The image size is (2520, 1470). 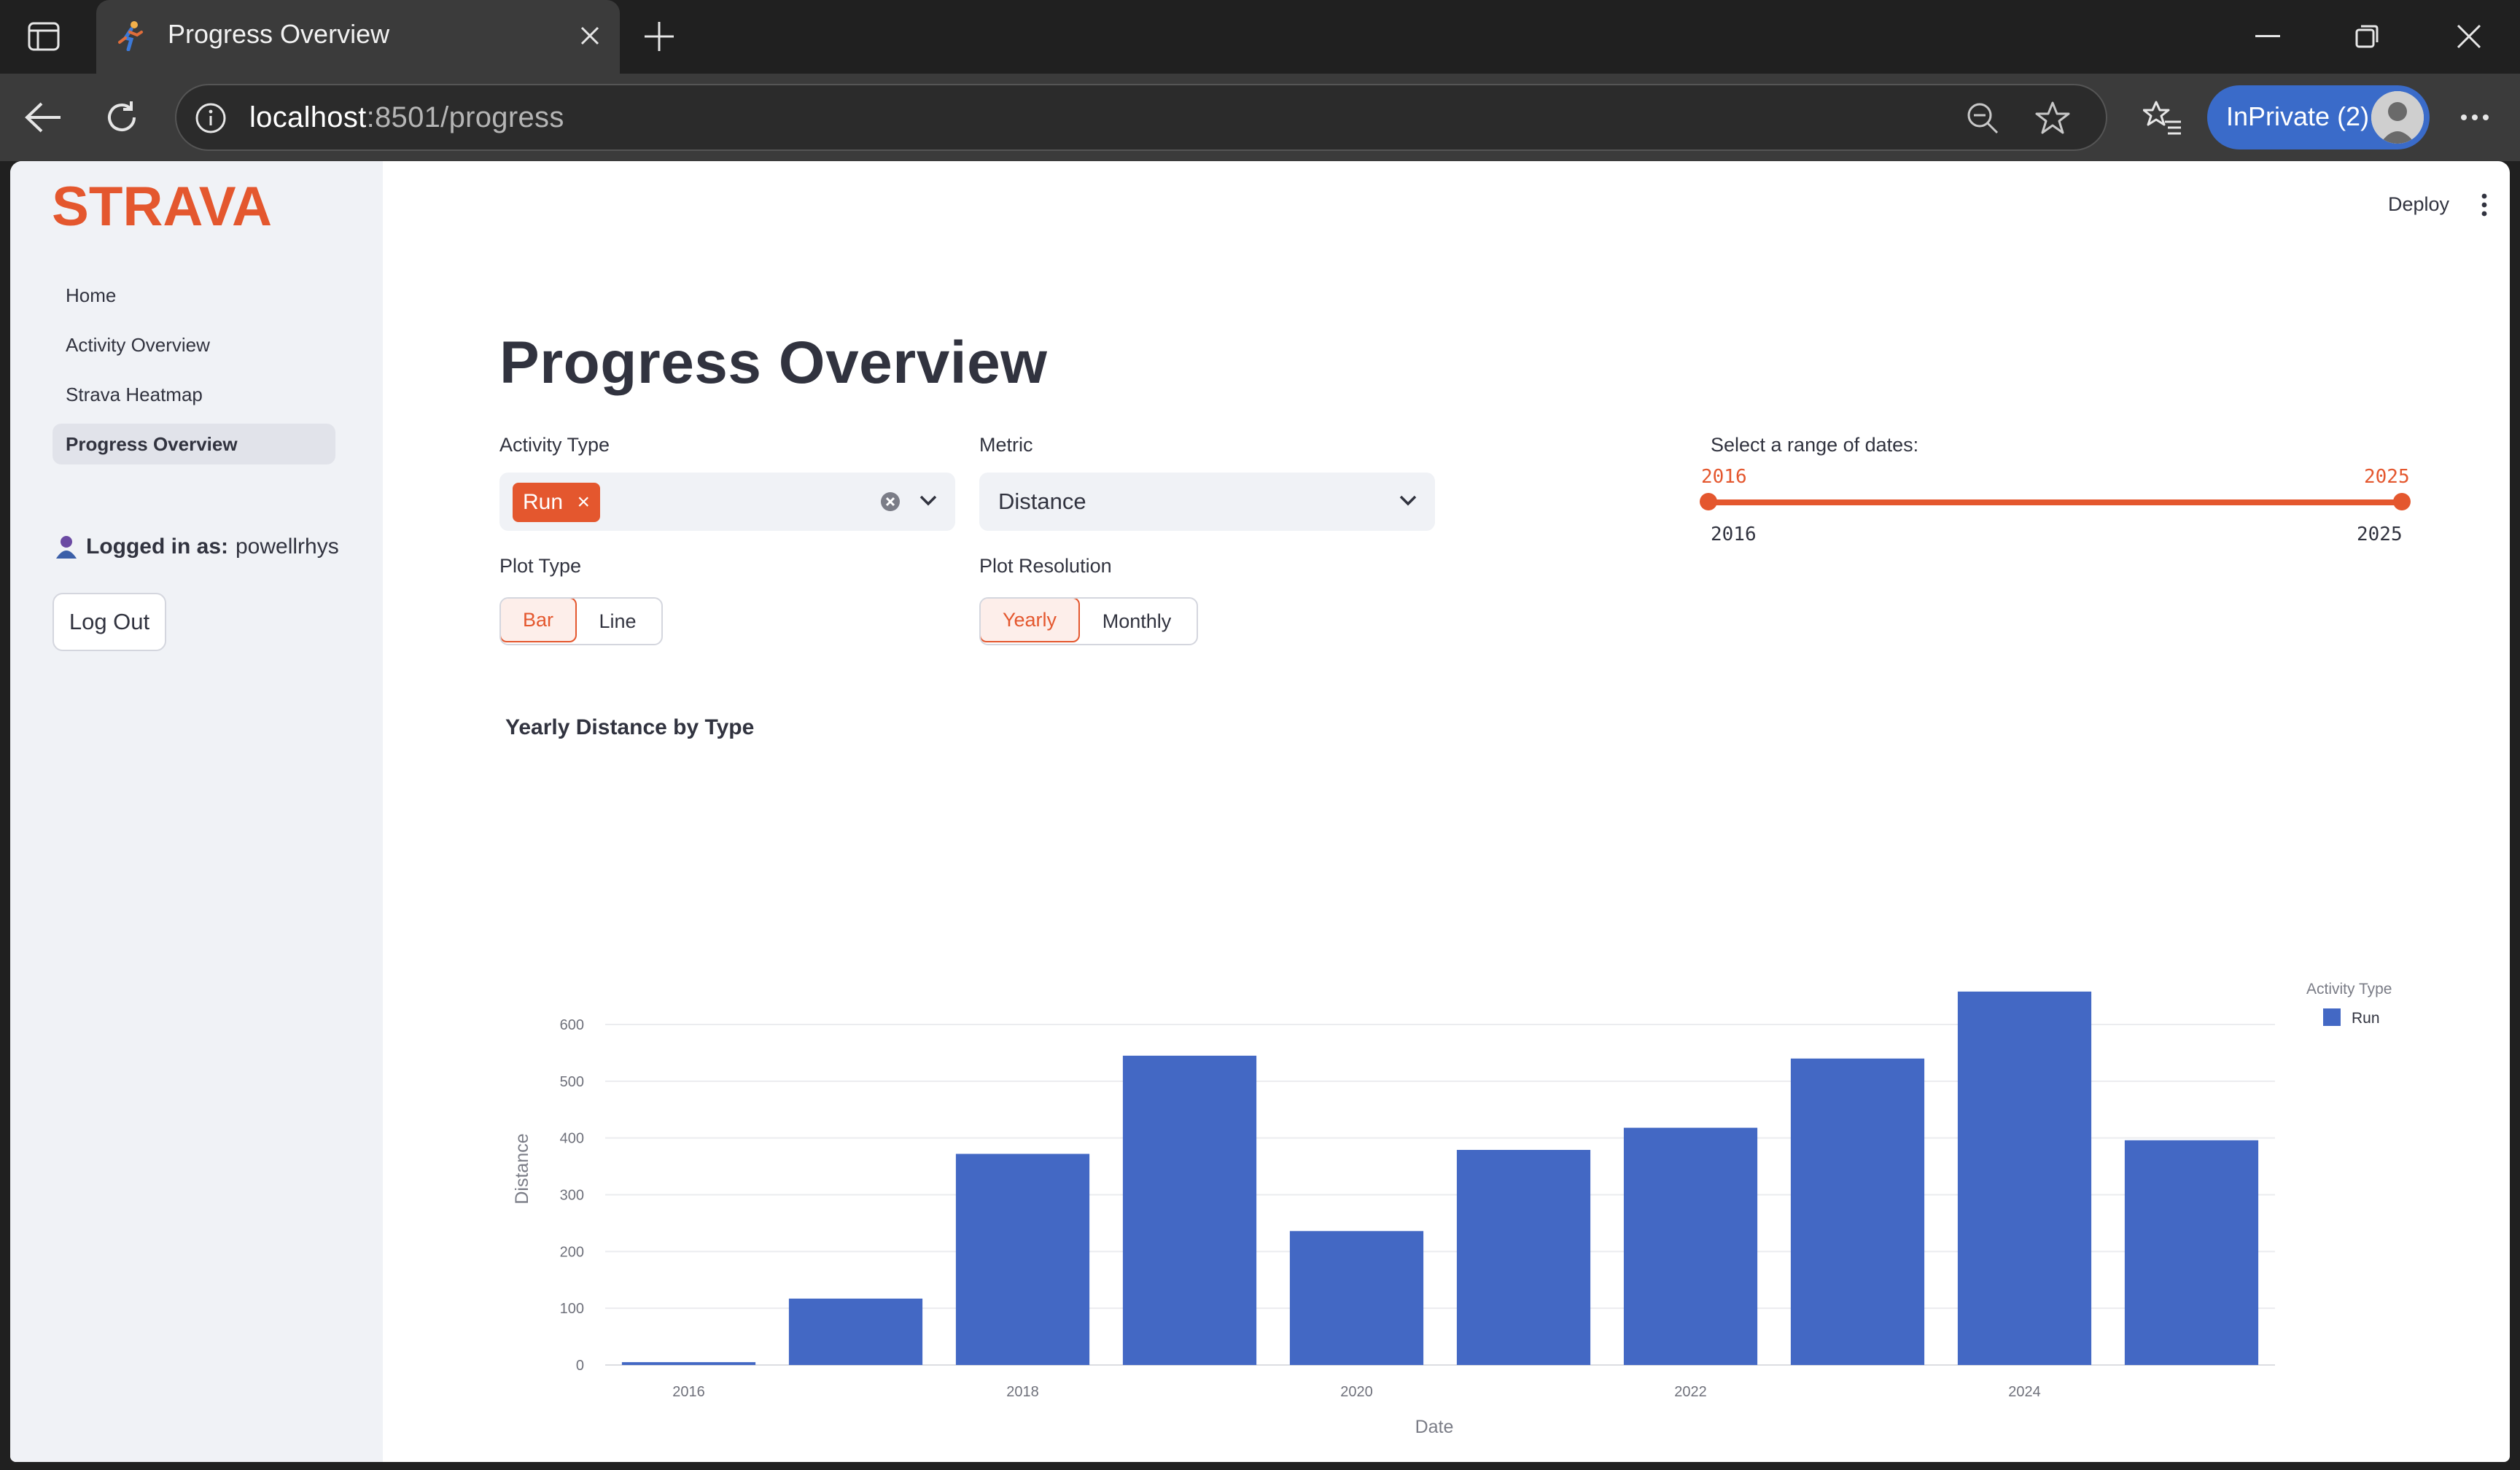 What do you see at coordinates (617, 621) in the screenshot?
I see `plot-type-line-button: Line` at bounding box center [617, 621].